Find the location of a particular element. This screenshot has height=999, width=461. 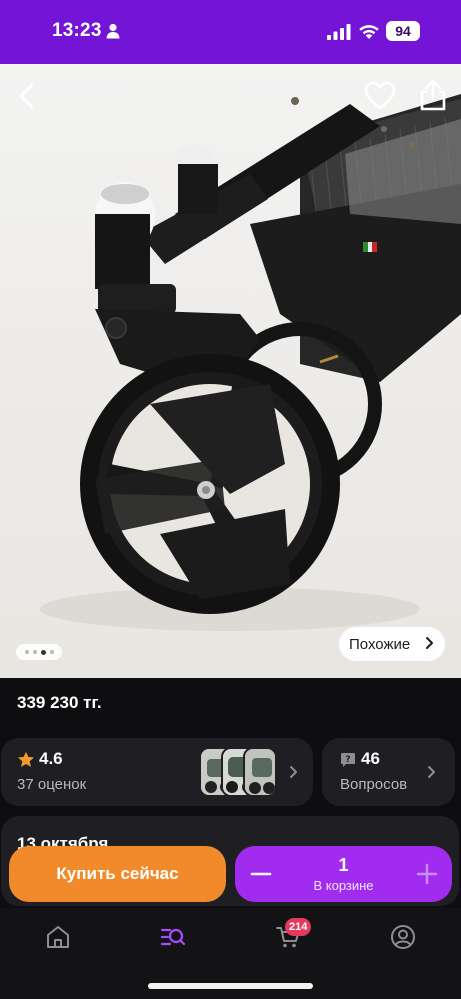

product-price: 339 230 тг. is located at coordinates (59, 702).